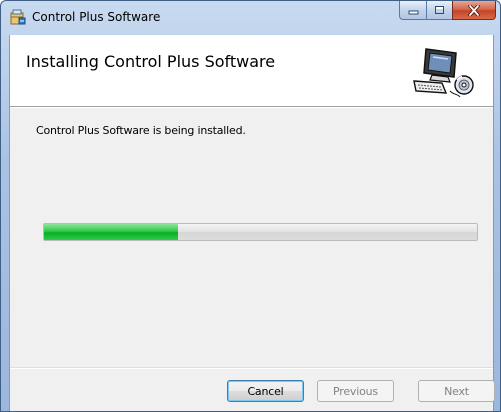  I want to click on installer-icon, so click(18, 17).